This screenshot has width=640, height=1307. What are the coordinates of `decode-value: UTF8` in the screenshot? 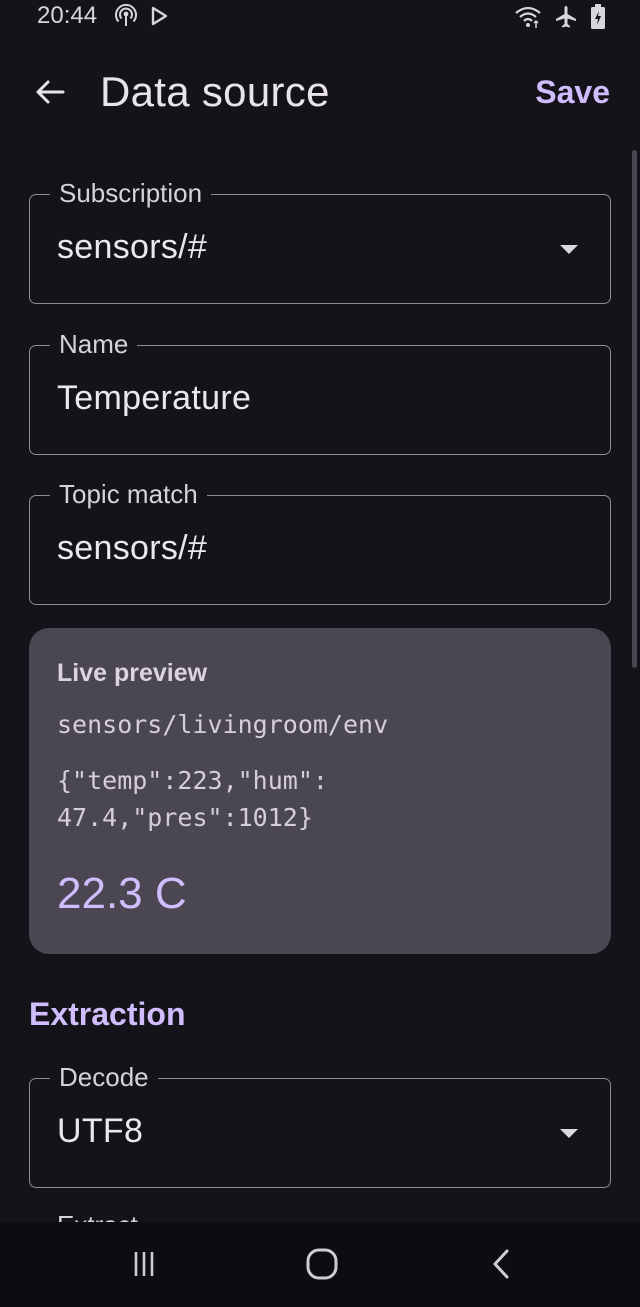 It's located at (100, 1131).